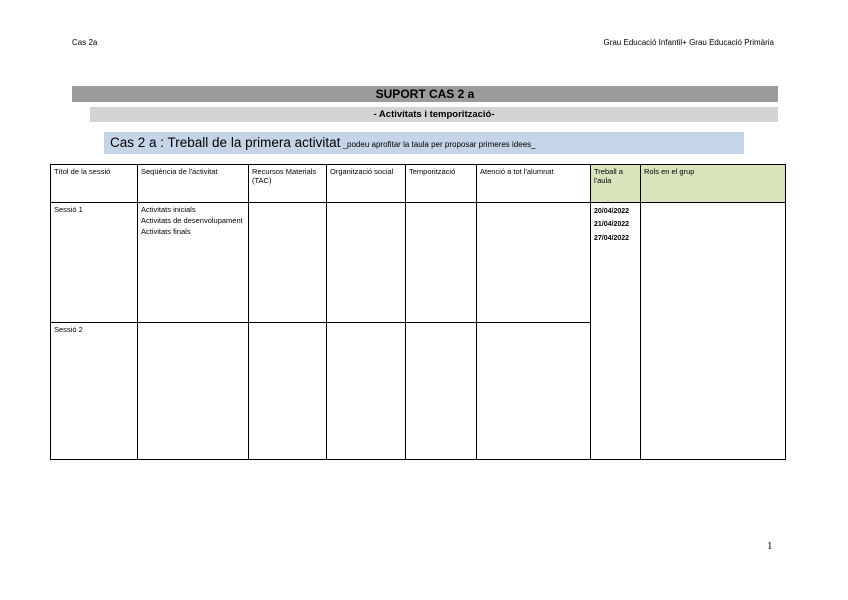 The width and height of the screenshot is (848, 600). I want to click on session-2-title: Sessió 2, so click(94, 391).